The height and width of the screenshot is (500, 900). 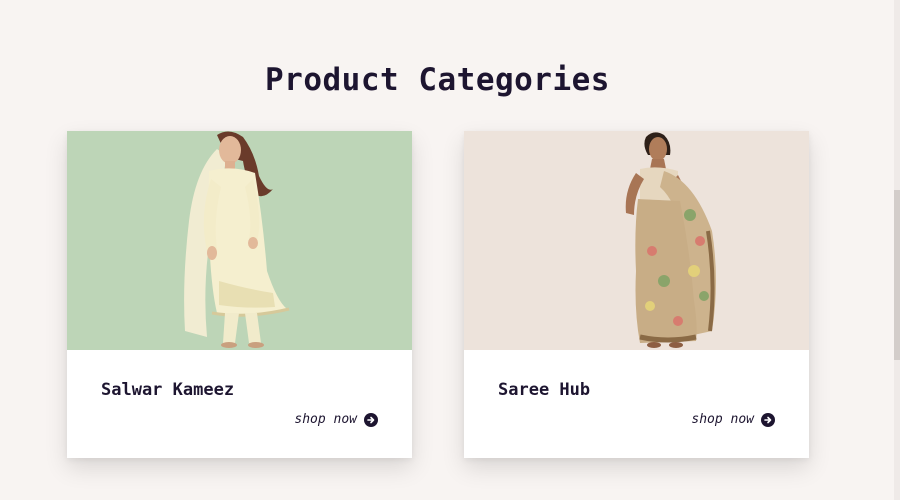 I want to click on scrollbar-thumb, so click(x=897, y=275).